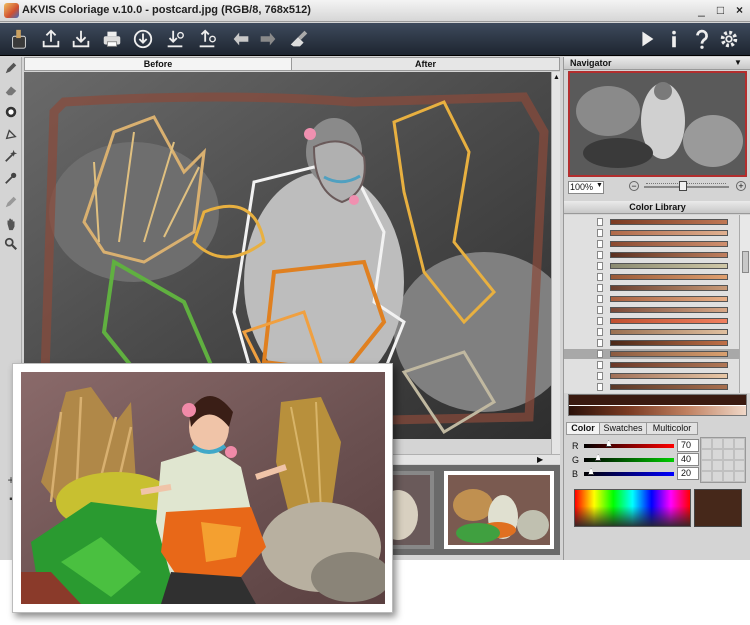  I want to click on save-button, so click(81, 39).